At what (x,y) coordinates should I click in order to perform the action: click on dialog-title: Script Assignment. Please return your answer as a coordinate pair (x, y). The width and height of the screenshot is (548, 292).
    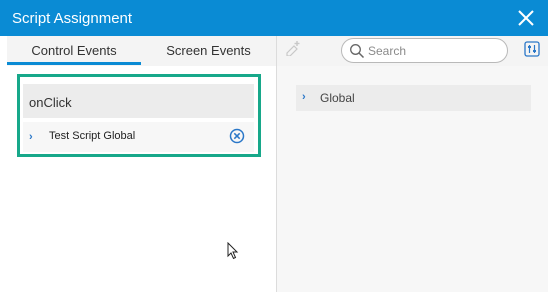
    Looking at the image, I should click on (72, 18).